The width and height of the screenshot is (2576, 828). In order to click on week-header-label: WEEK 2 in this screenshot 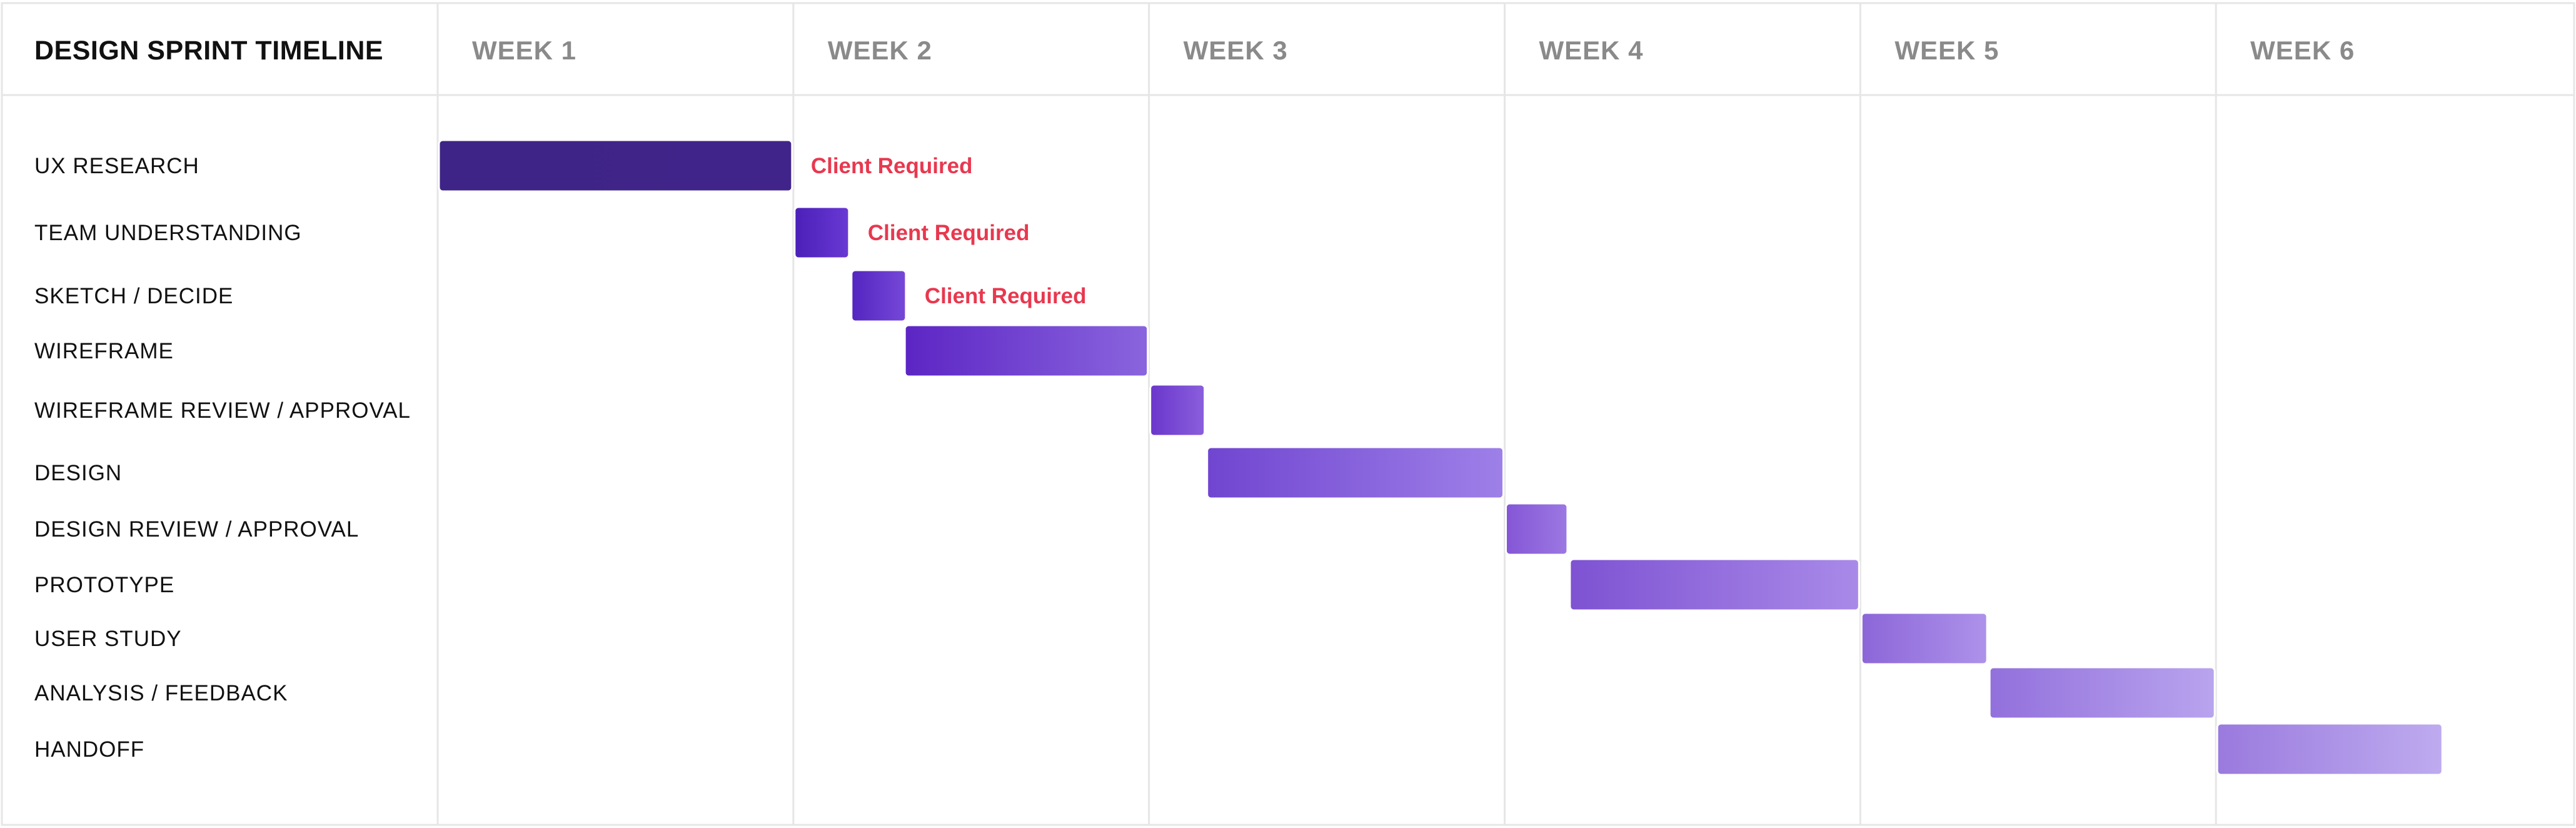, I will do `click(880, 51)`.